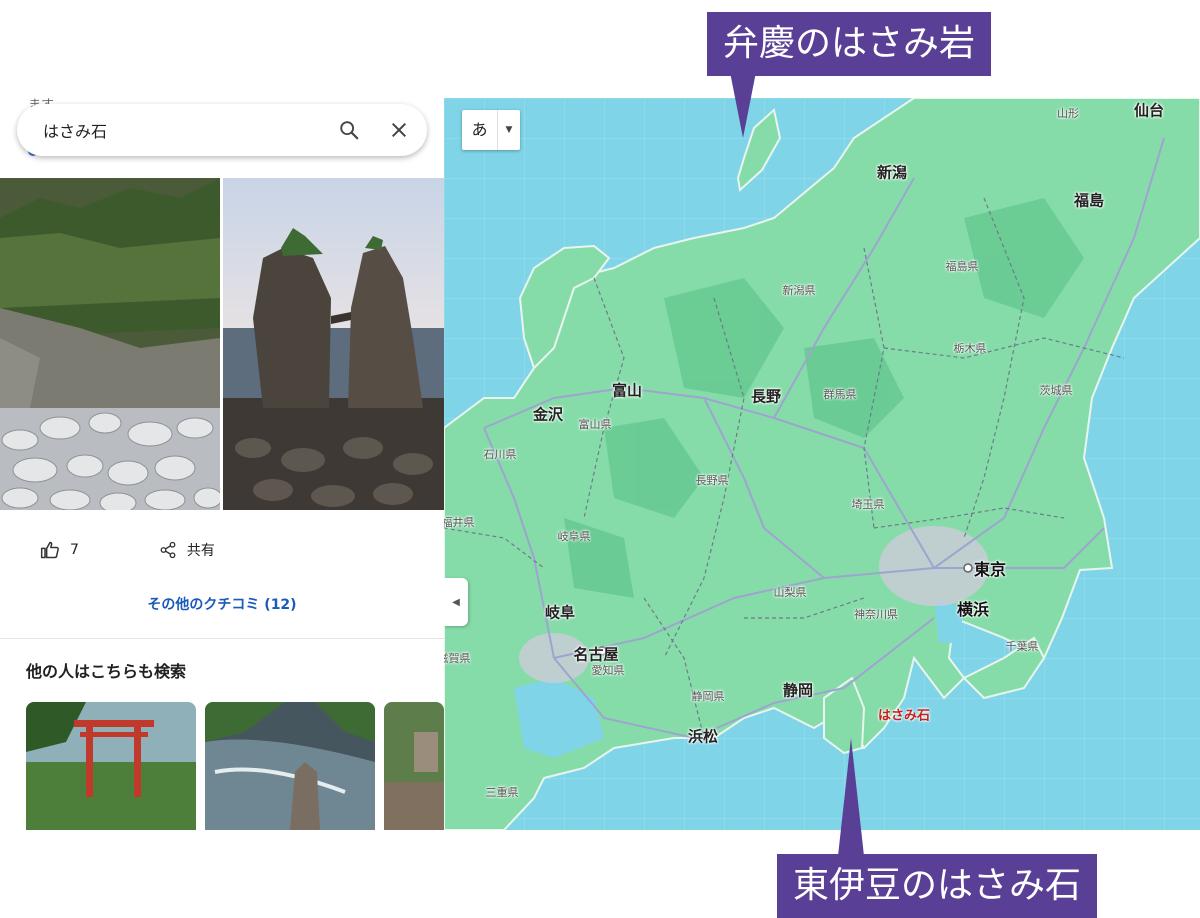  What do you see at coordinates (459, 522) in the screenshot?
I see `map-label-prefecture: 福井県` at bounding box center [459, 522].